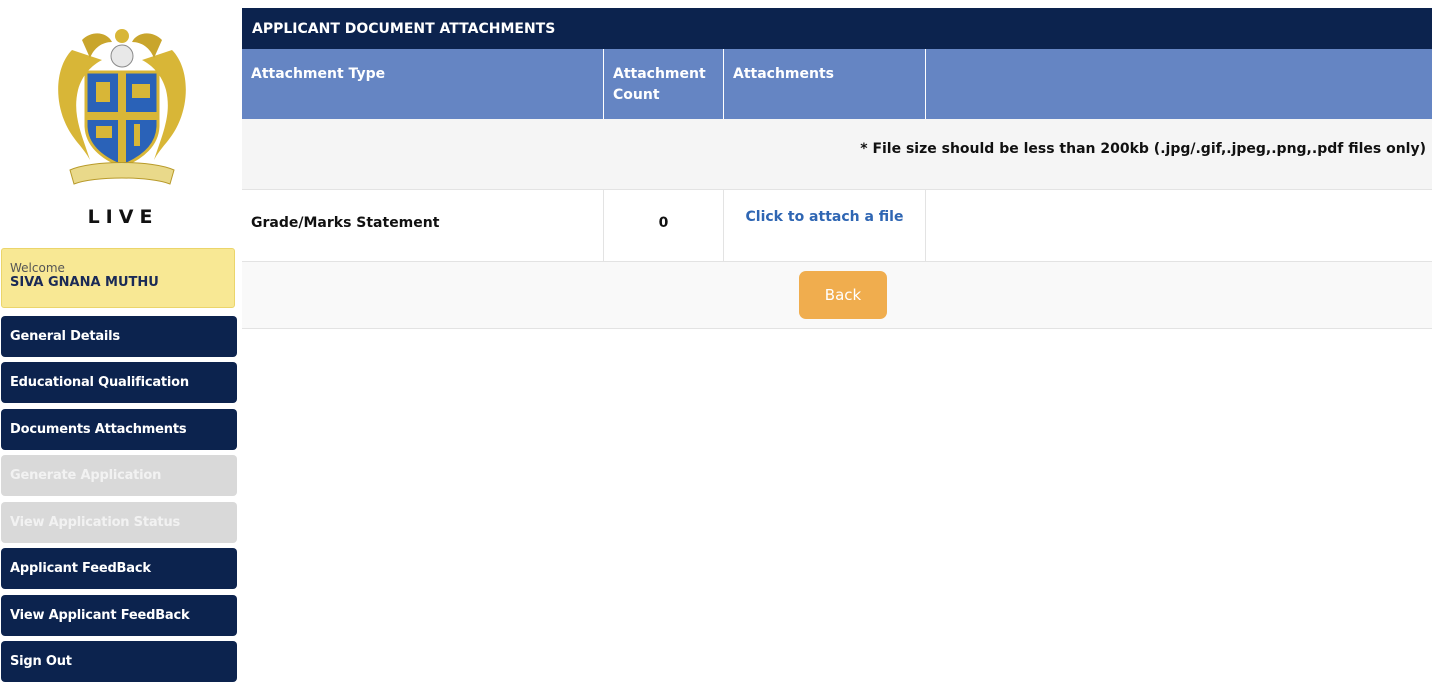  I want to click on sidebar-item-view-applicant-feedback: View Applicant FeedBack, so click(119, 615).